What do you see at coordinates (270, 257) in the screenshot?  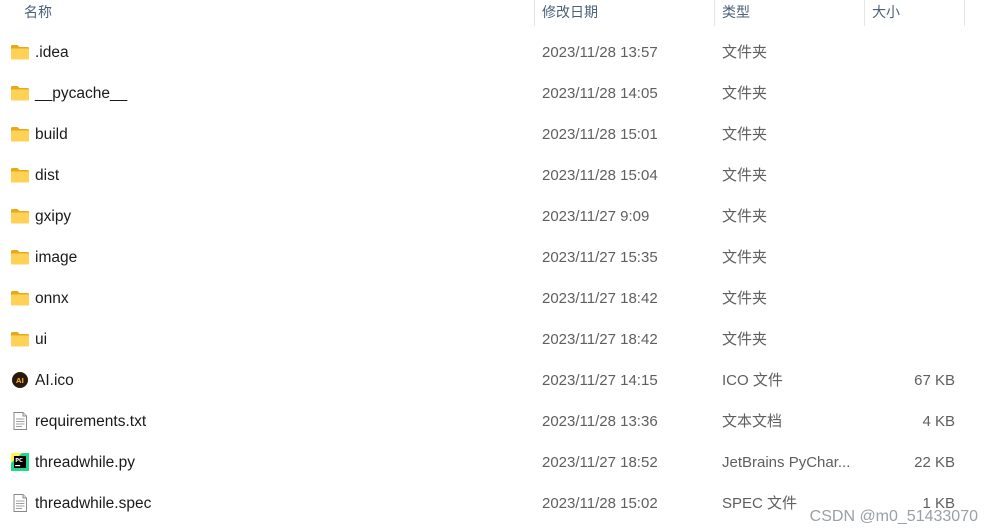 I see `file-name-cell: image` at bounding box center [270, 257].